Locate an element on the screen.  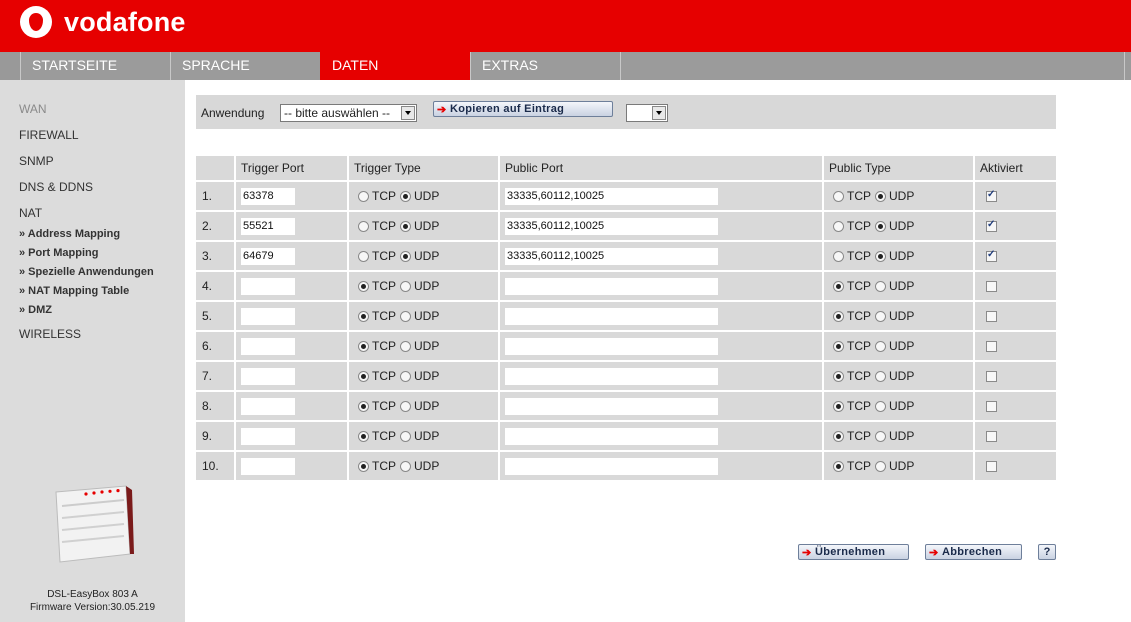
sidebar-subitem-port-mapping: » Port Mapping is located at coordinates (58, 253).